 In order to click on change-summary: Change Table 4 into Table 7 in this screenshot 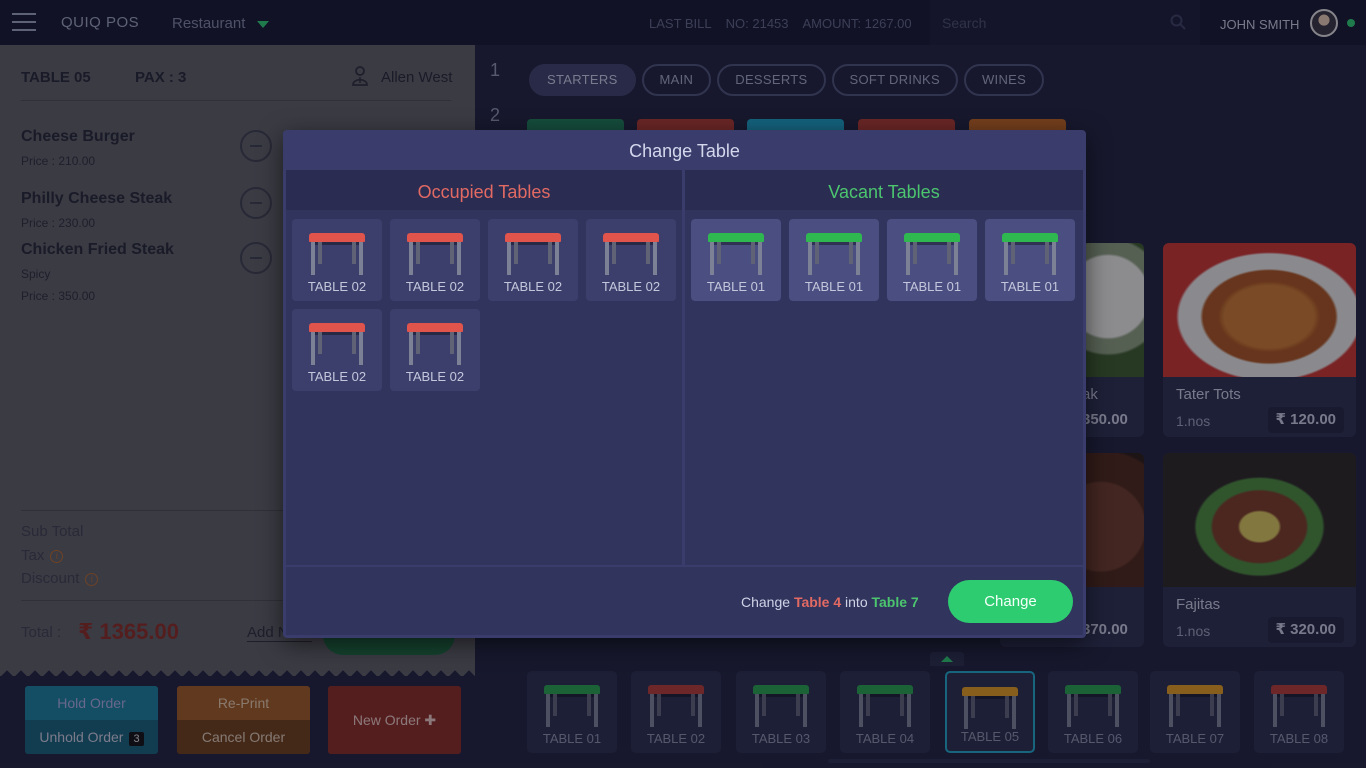, I will do `click(830, 602)`.